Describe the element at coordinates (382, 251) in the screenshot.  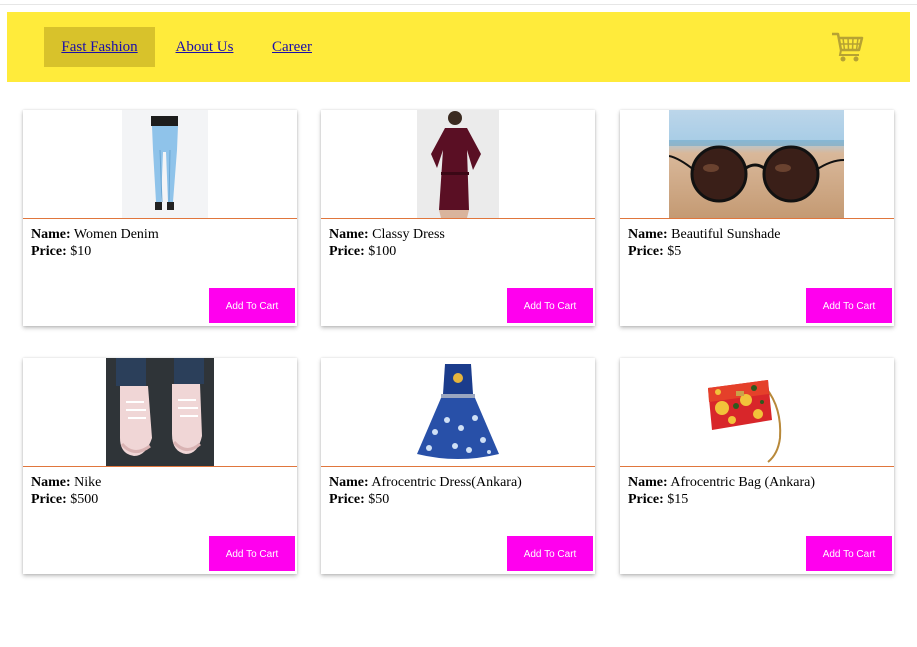
I see `product-price: $100` at that location.